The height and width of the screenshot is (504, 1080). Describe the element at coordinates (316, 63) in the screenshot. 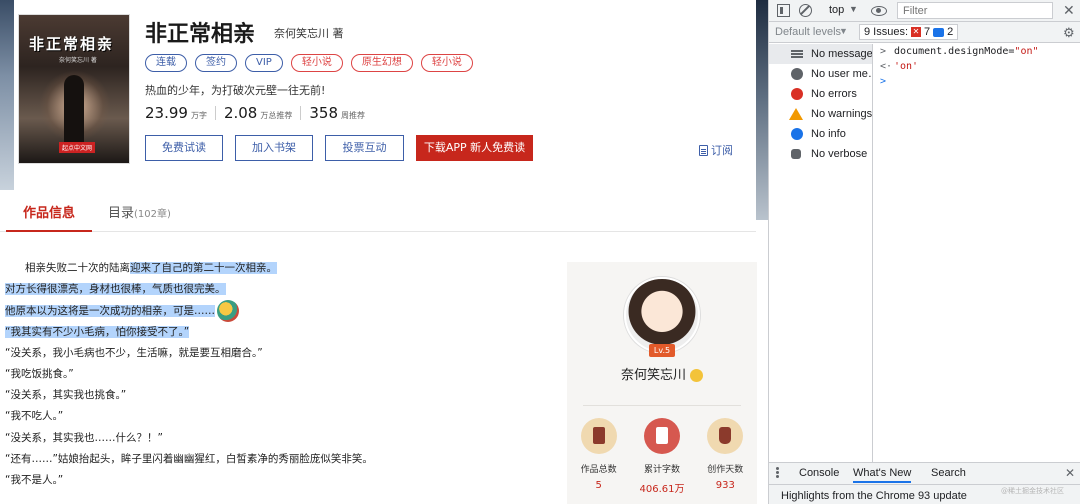

I see `tag-light-novel: 轻小说` at that location.